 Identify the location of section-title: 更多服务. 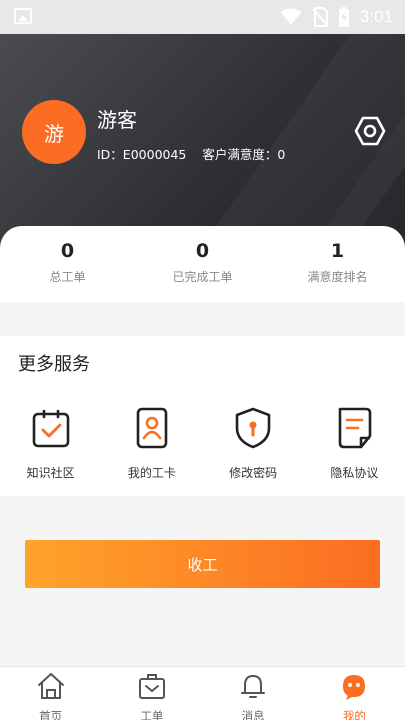
(54, 364).